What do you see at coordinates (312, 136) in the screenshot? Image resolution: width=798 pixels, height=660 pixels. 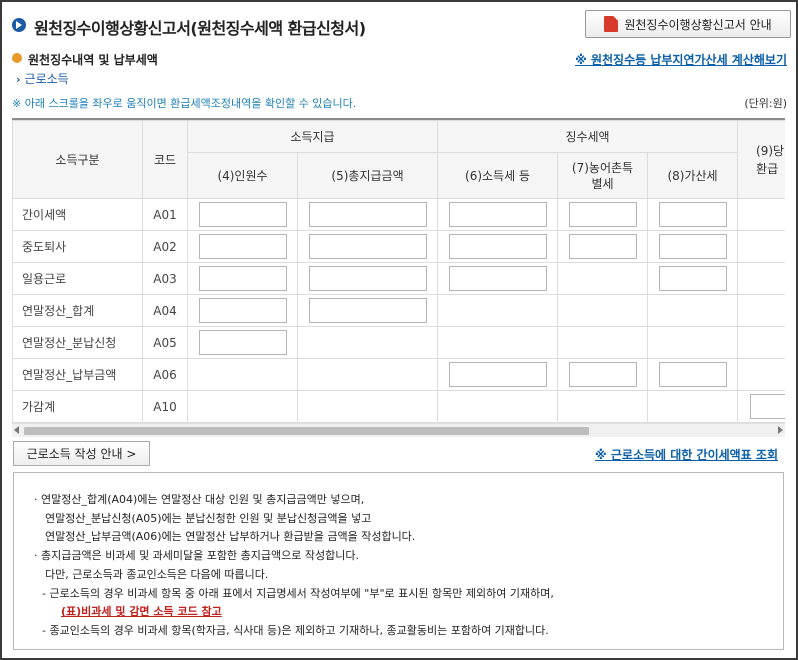 I see `header-group-payment: 소득지급` at bounding box center [312, 136].